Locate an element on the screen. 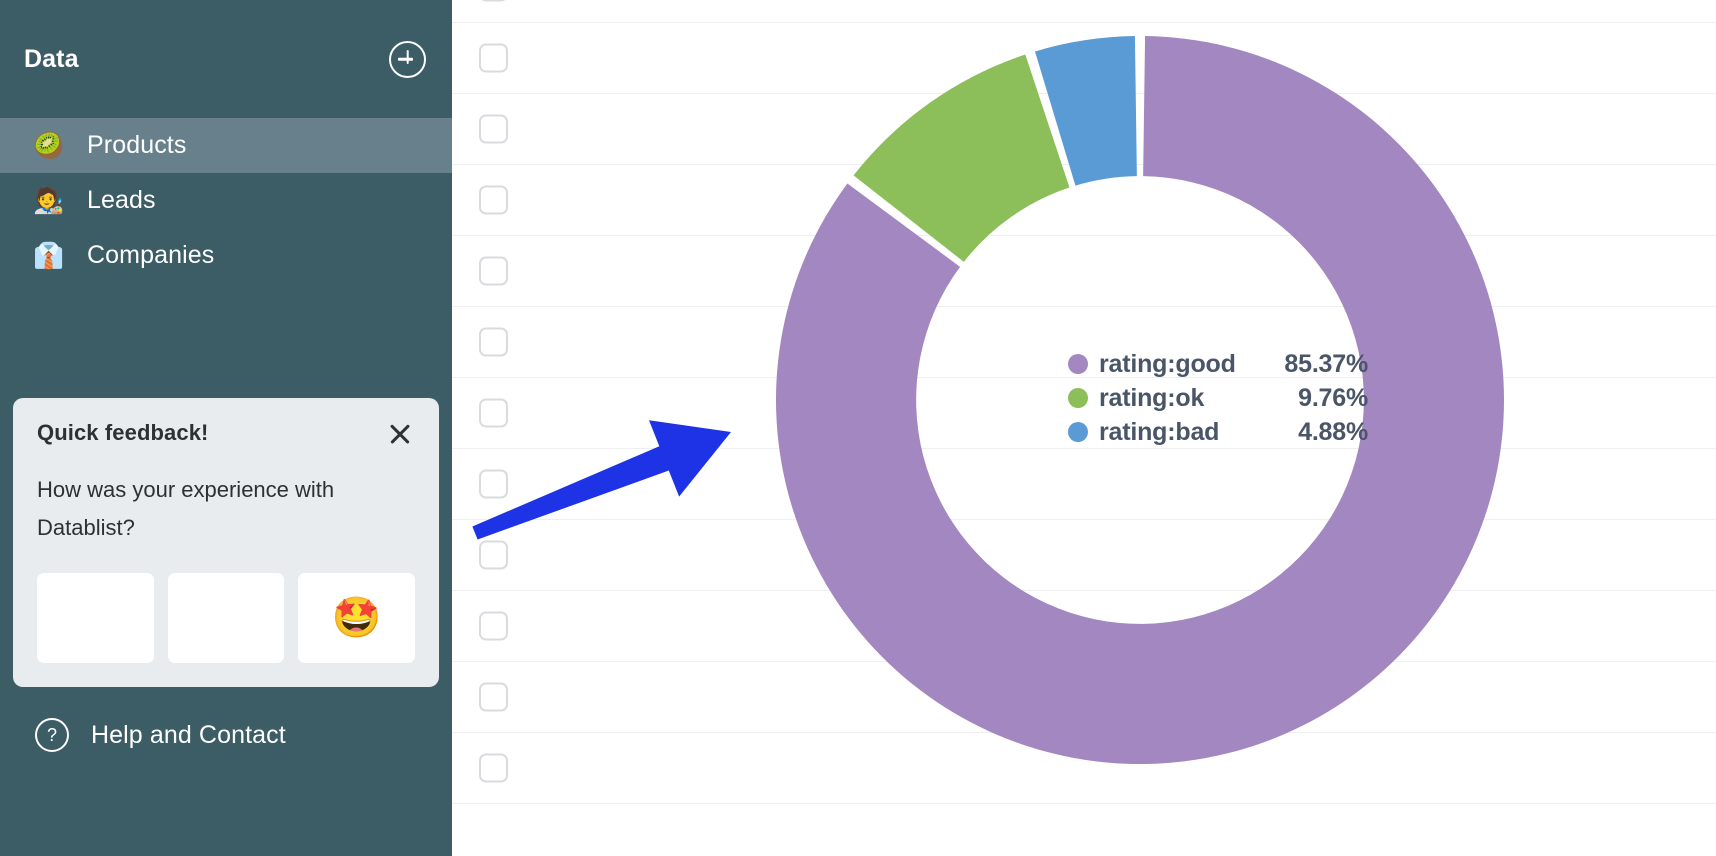  sidebar-item-label: Companies is located at coordinates (151, 255).